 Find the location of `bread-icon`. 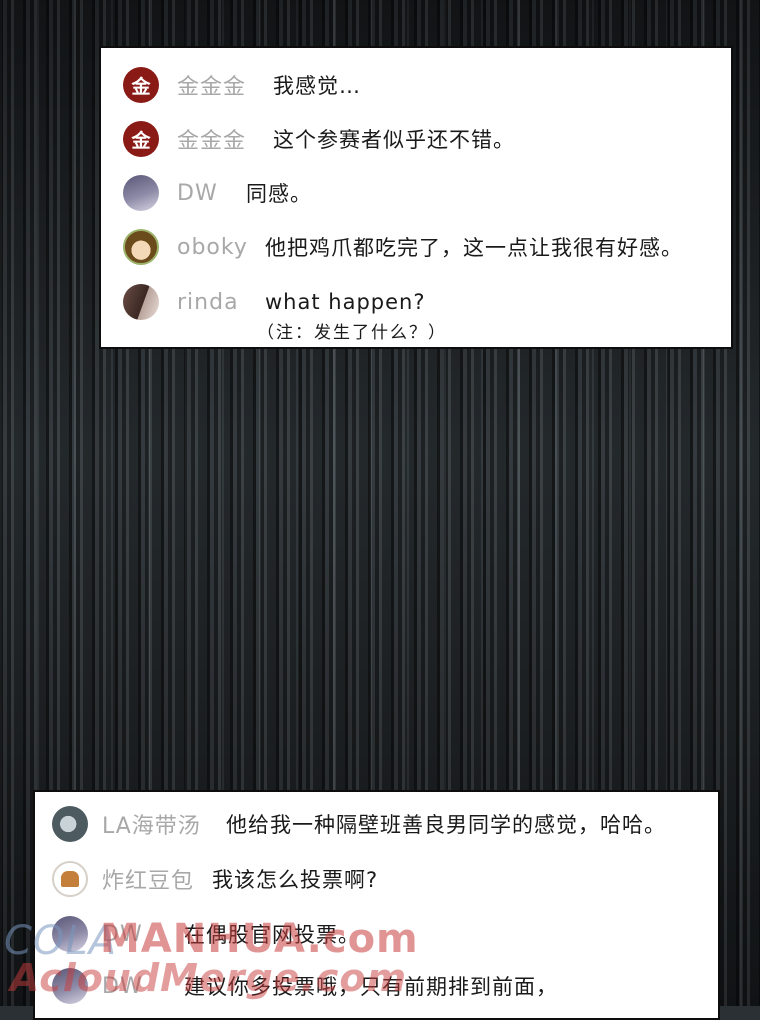

bread-icon is located at coordinates (70, 879).